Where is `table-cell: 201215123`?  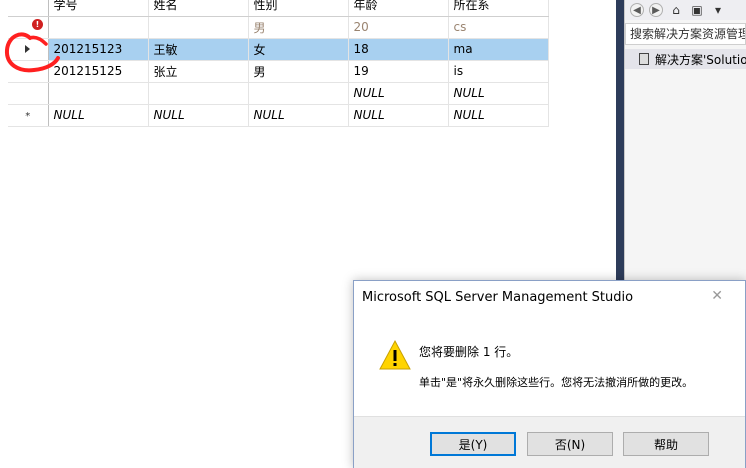 table-cell: 201215123 is located at coordinates (98, 49).